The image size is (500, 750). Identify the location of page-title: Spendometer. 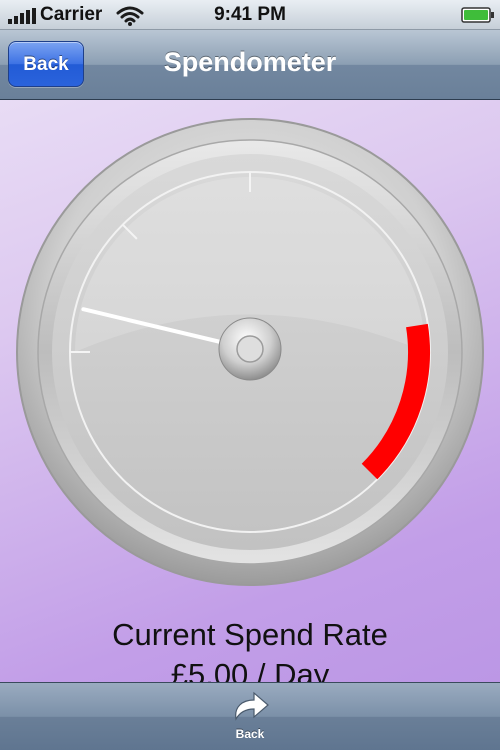
(250, 62).